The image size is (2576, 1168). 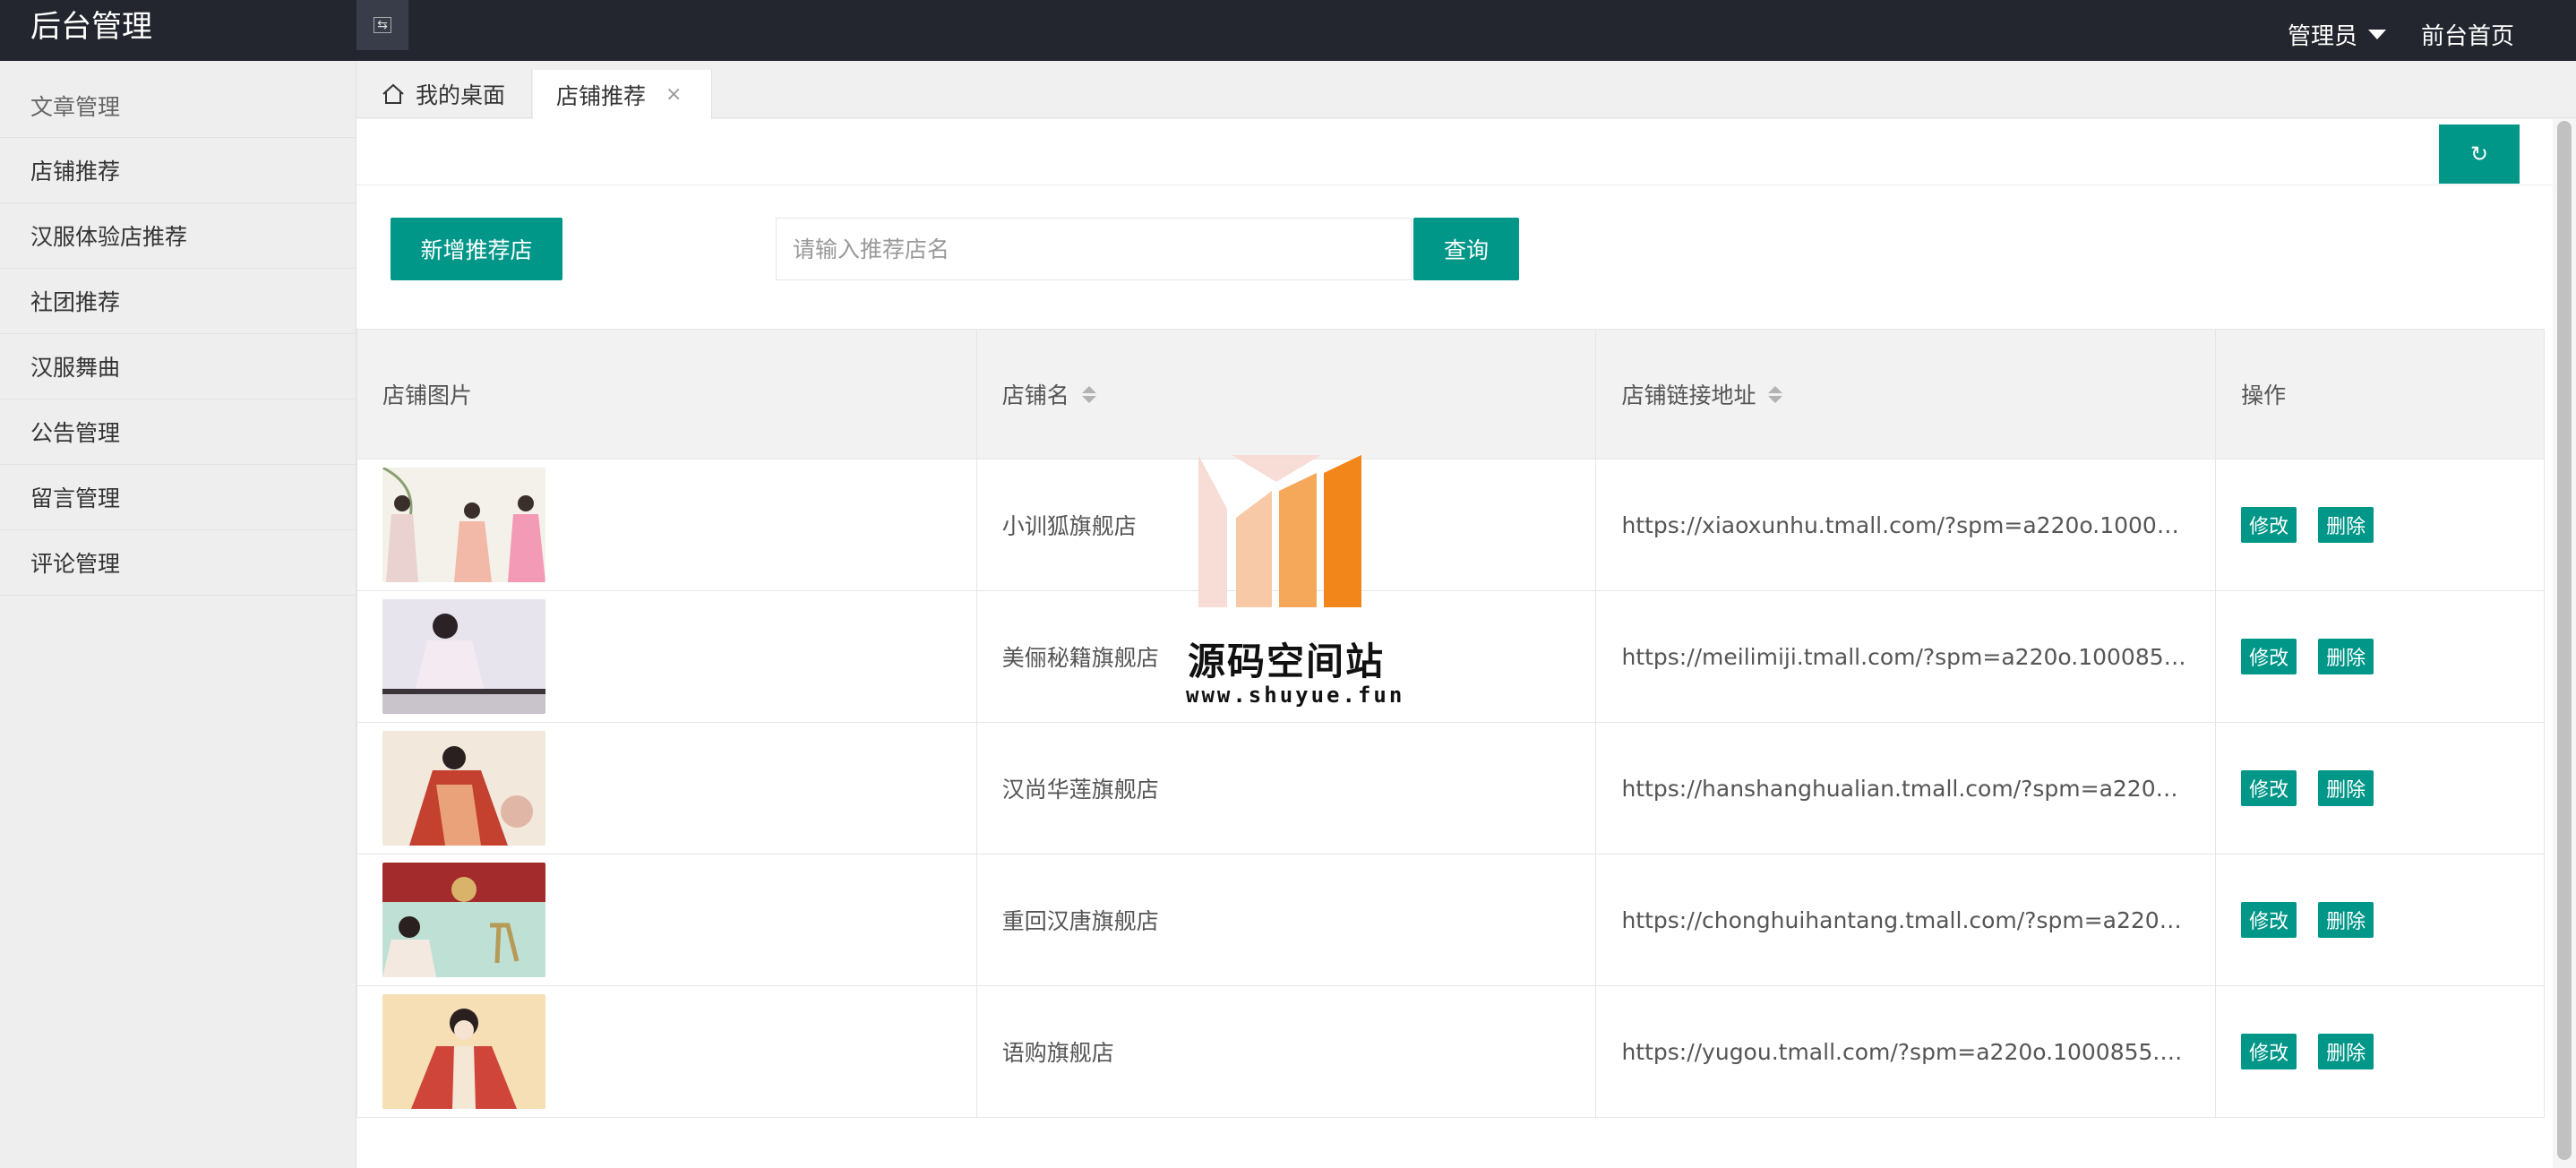 I want to click on sidebar-item-label: 汉服舞曲, so click(x=75, y=368).